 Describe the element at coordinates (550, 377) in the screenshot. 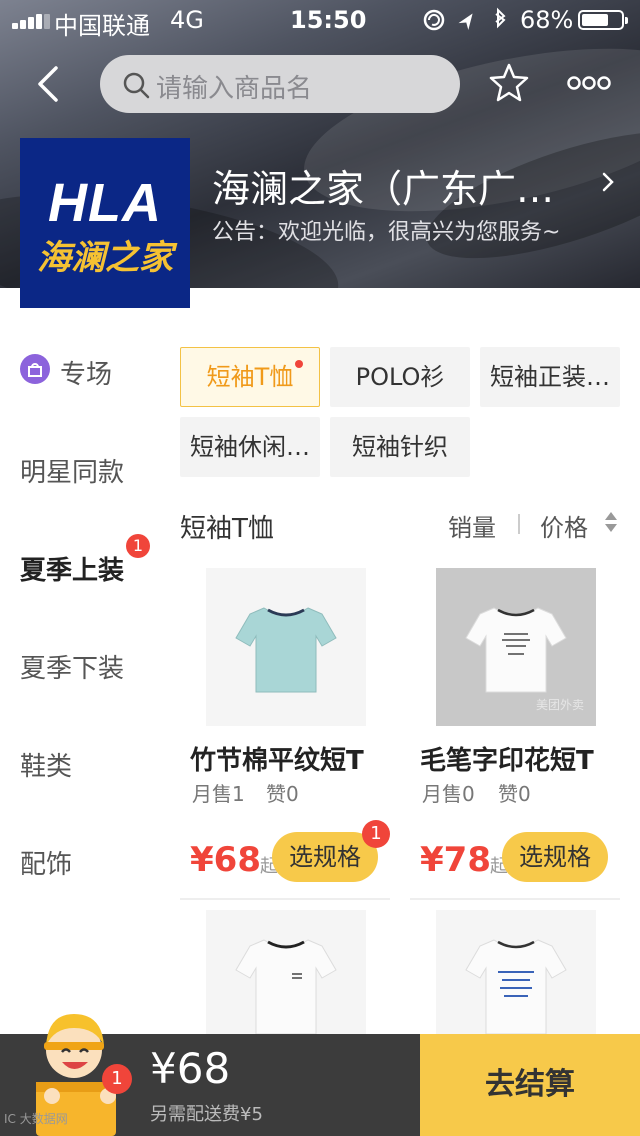

I see `tag-dress-shirt: 短袖正装衬衫` at that location.